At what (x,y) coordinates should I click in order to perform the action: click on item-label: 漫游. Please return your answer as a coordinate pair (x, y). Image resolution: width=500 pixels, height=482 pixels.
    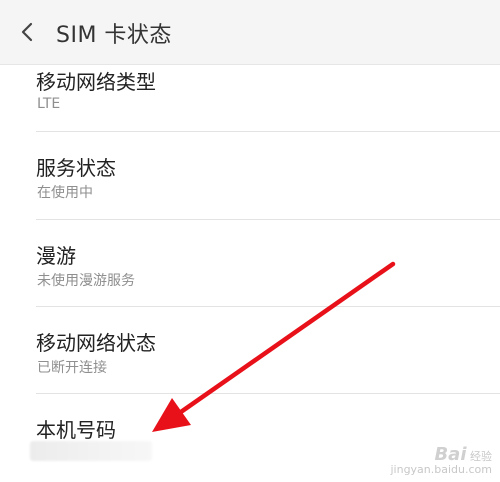
    Looking at the image, I should click on (56, 256).